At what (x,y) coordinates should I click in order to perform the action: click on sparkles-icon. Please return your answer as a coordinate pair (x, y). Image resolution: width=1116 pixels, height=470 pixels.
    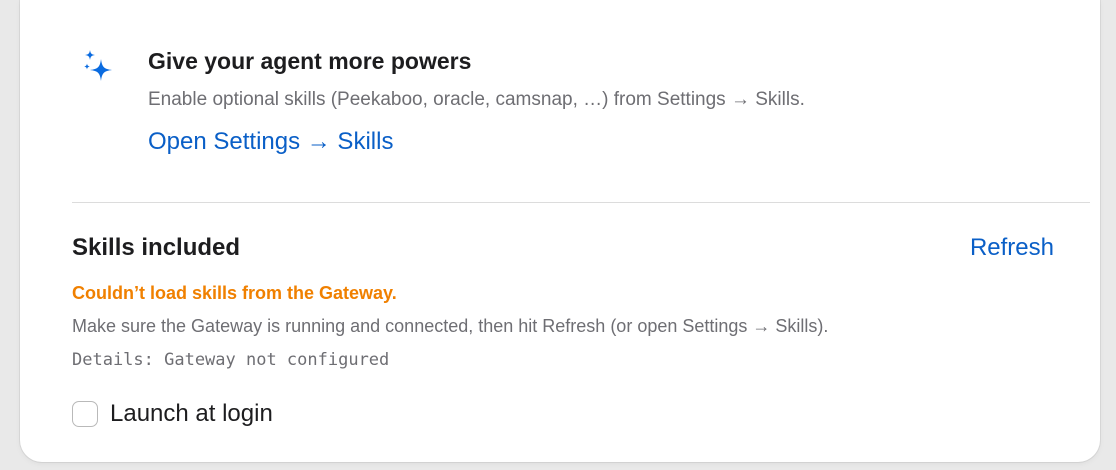
    Looking at the image, I should click on (98, 65).